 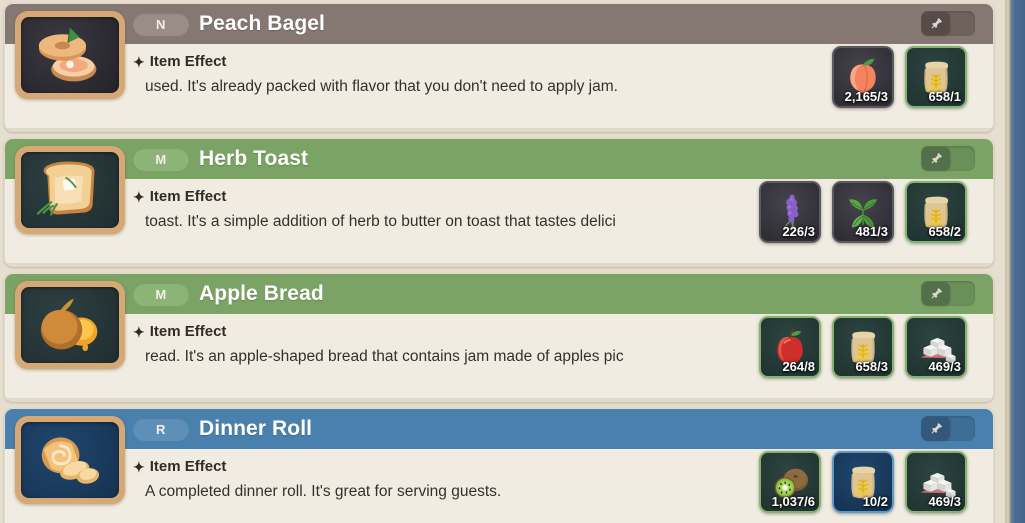 I want to click on ingredient-list: 1,037/6 10/2 469/3, so click(x=863, y=482).